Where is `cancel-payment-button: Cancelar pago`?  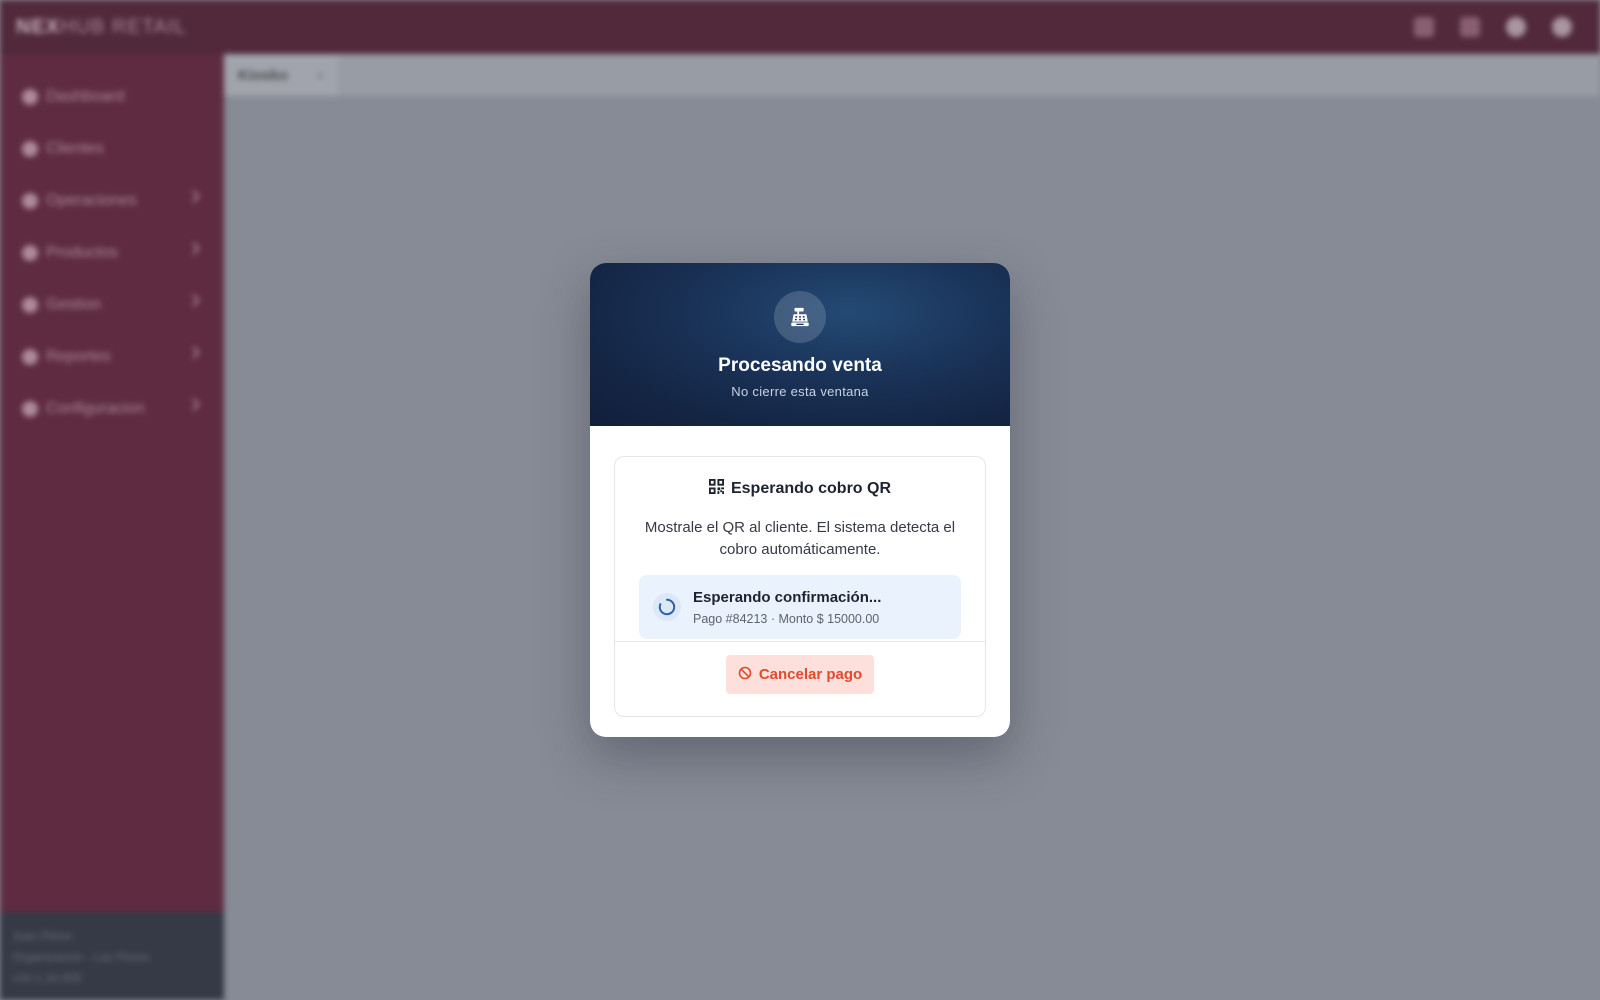
cancel-payment-button: Cancelar pago is located at coordinates (800, 674).